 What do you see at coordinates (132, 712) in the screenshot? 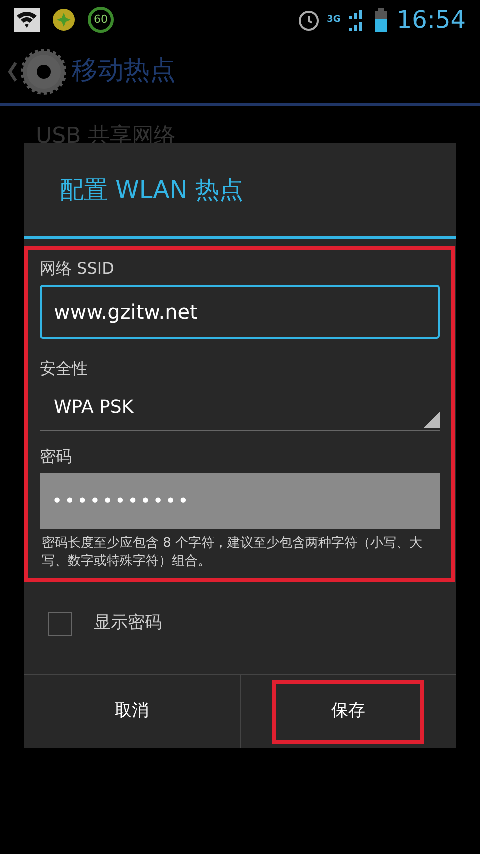
I see `dialog-button: 取消` at bounding box center [132, 712].